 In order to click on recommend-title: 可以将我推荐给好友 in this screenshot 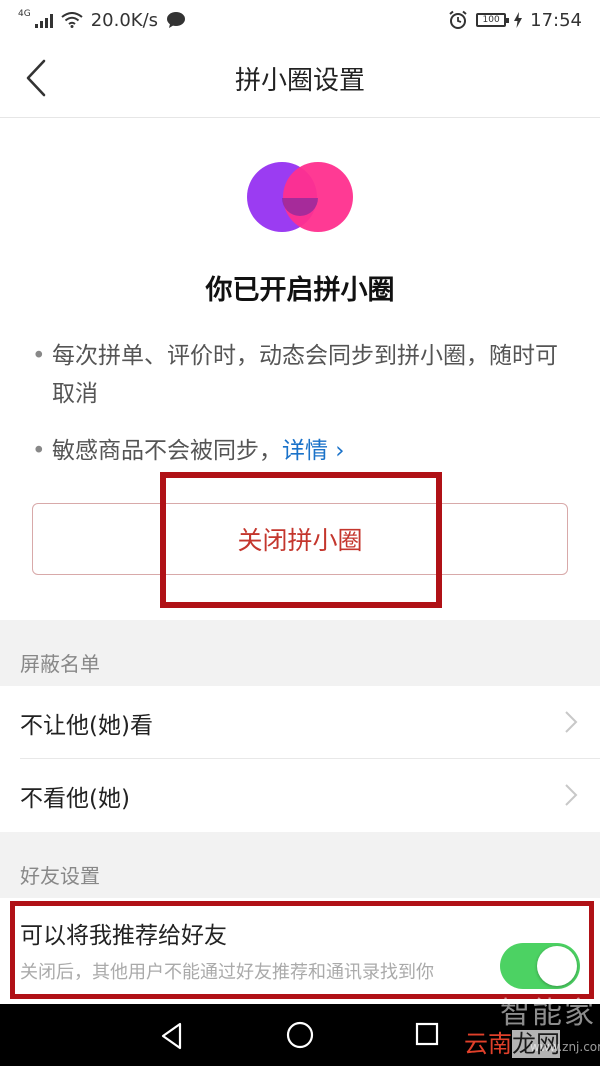, I will do `click(123, 936)`.